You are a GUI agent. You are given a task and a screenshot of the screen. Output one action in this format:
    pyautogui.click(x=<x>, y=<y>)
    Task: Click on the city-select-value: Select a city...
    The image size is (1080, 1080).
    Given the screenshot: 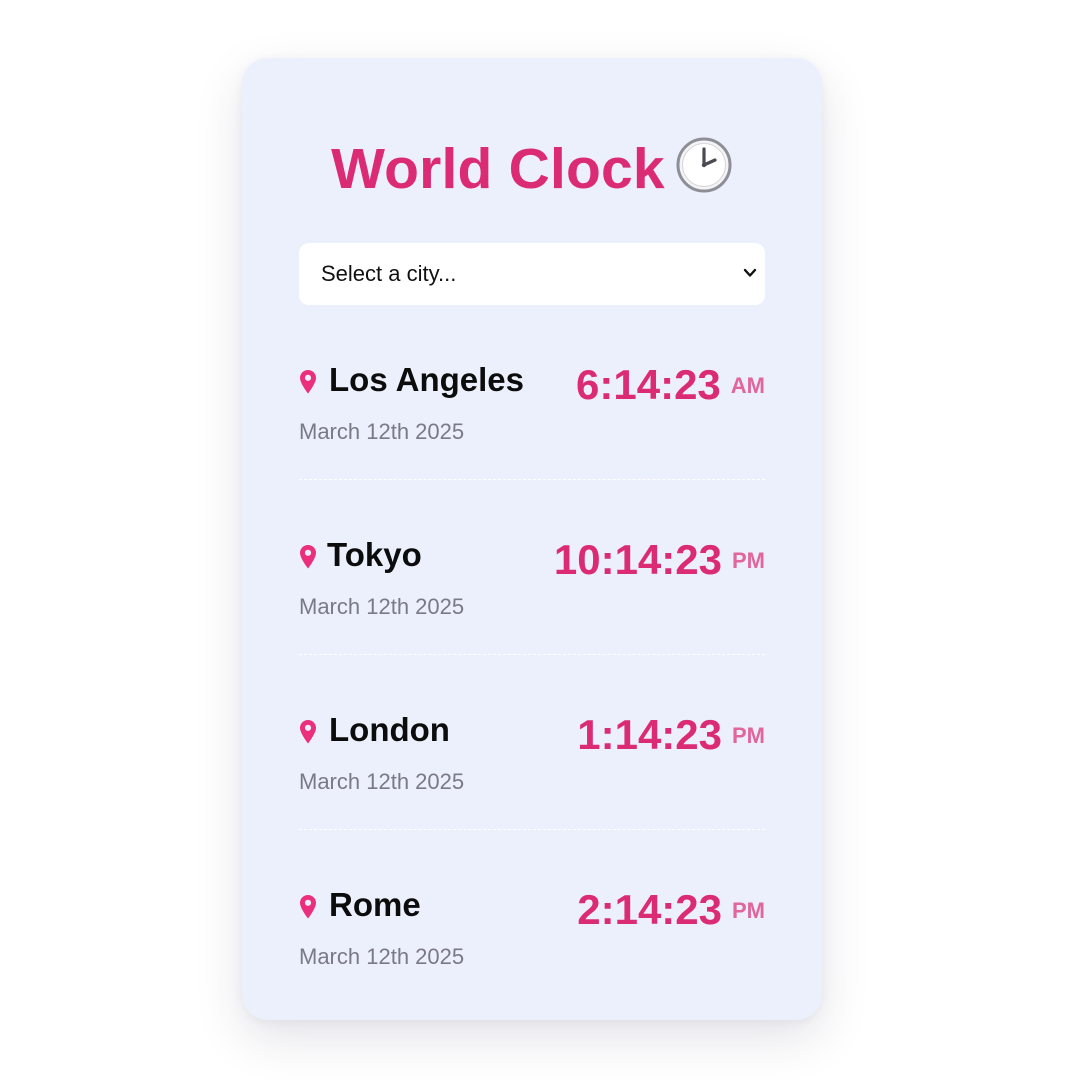 What is the action you would take?
    pyautogui.click(x=389, y=273)
    